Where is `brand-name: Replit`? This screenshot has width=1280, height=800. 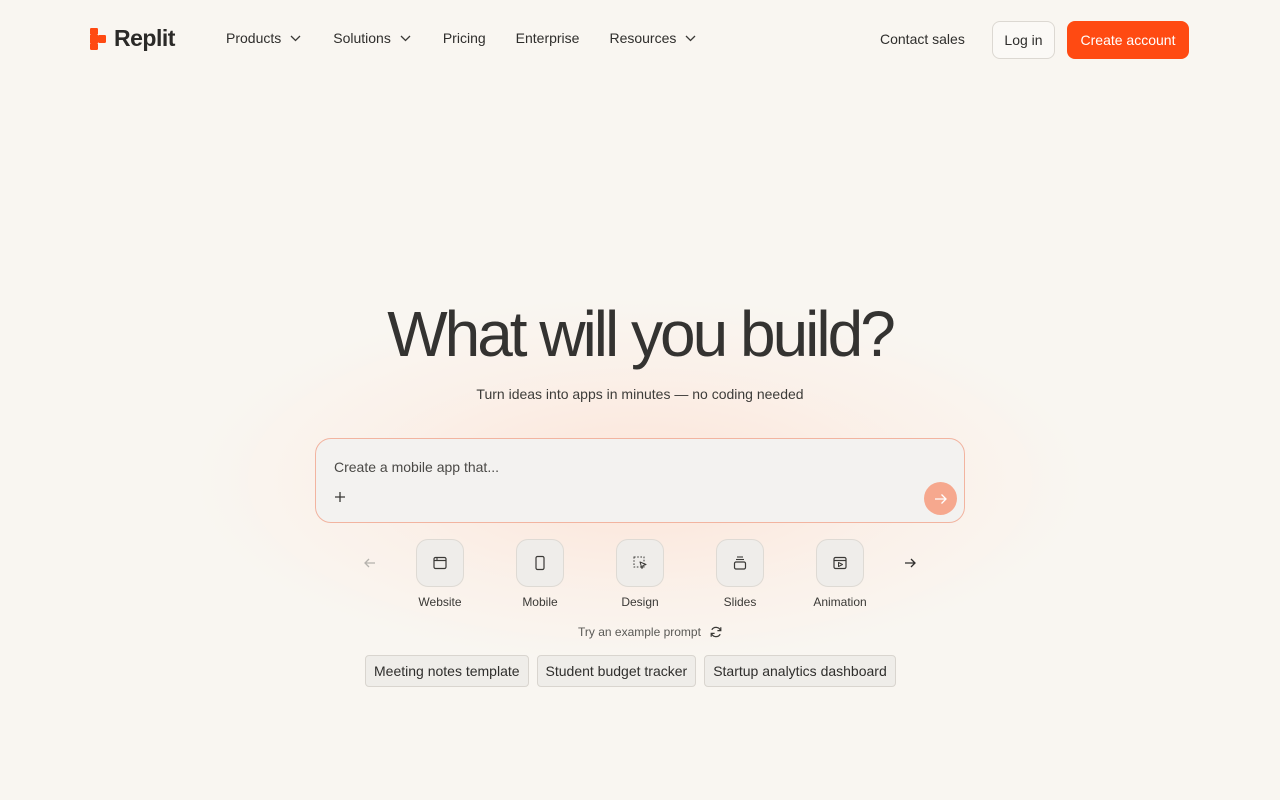
brand-name: Replit is located at coordinates (144, 38).